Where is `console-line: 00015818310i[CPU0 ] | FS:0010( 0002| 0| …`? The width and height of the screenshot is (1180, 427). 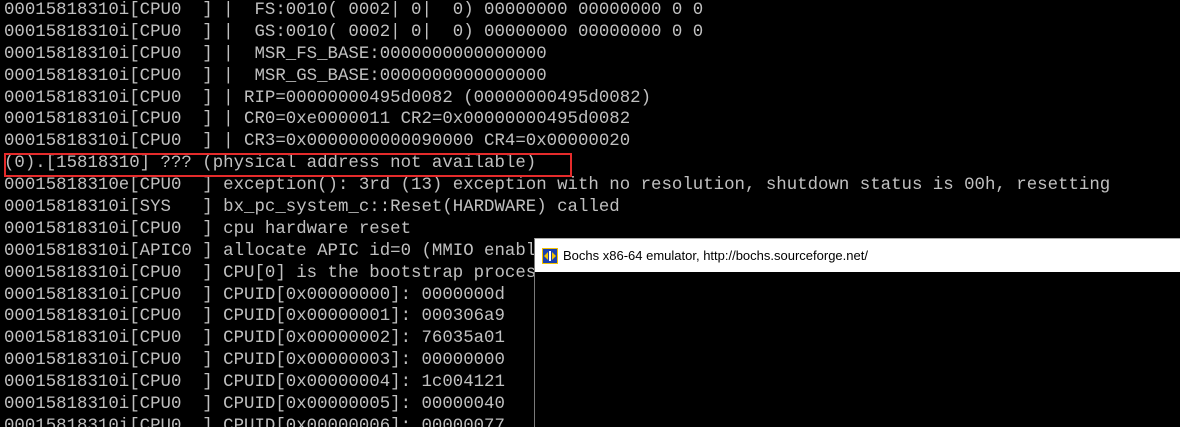 console-line: 00015818310i[CPU0 ] | FS:0010( 0002| 0| … is located at coordinates (354, 10).